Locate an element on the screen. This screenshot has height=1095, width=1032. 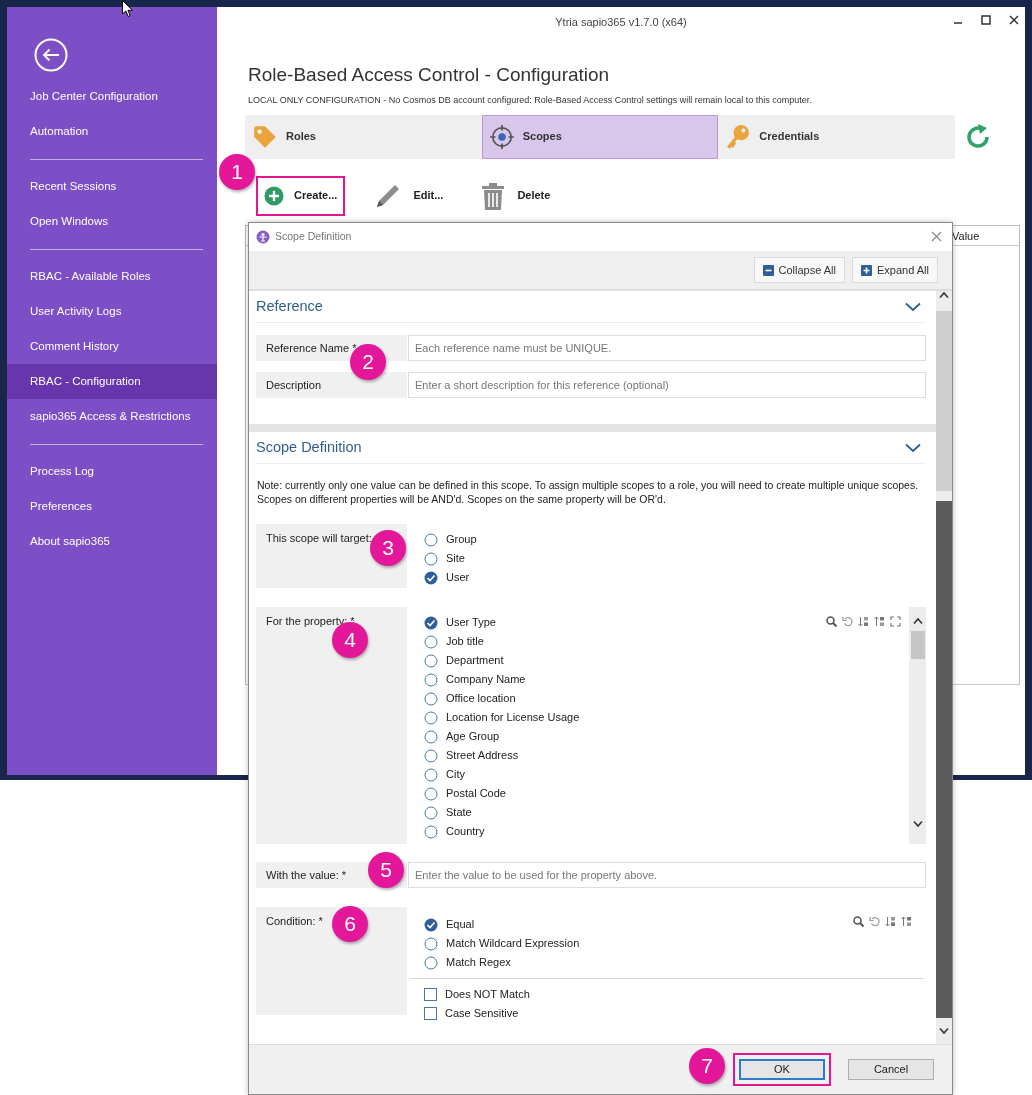
tab: Scopes is located at coordinates (600, 136).